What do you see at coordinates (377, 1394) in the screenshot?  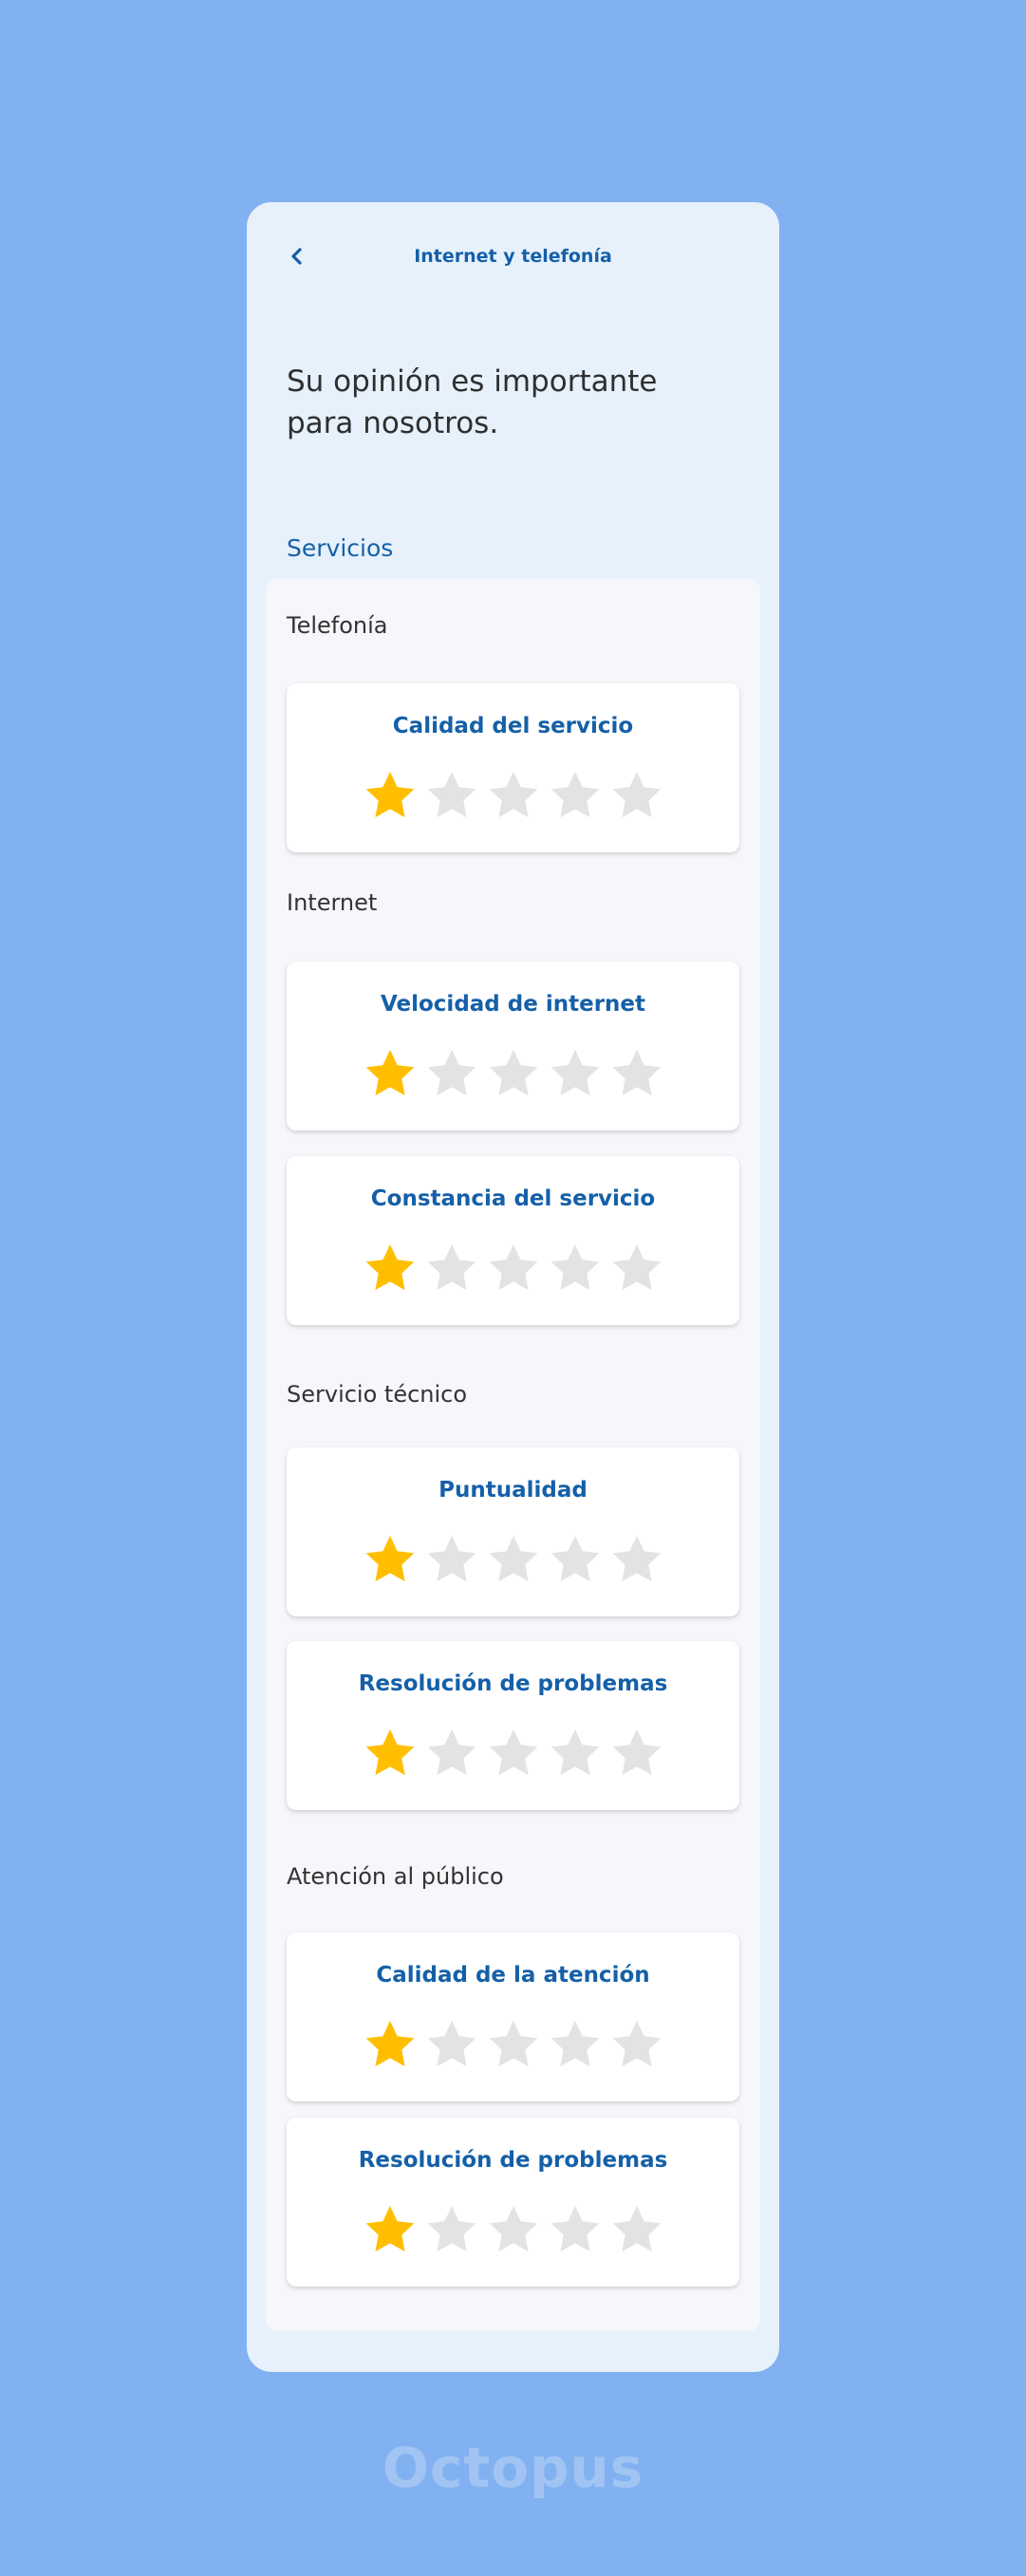 I see `group-title-servicio-tecnico: Servicio técnico` at bounding box center [377, 1394].